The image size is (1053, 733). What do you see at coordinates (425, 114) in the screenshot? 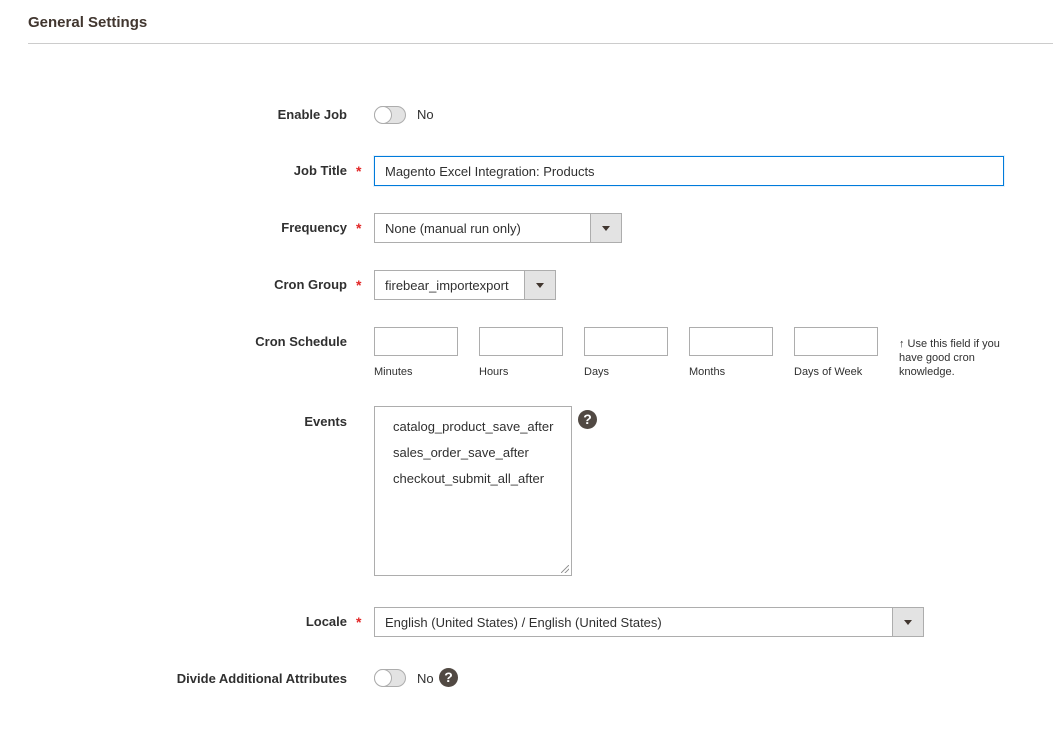
I see `enable-job-state: No` at bounding box center [425, 114].